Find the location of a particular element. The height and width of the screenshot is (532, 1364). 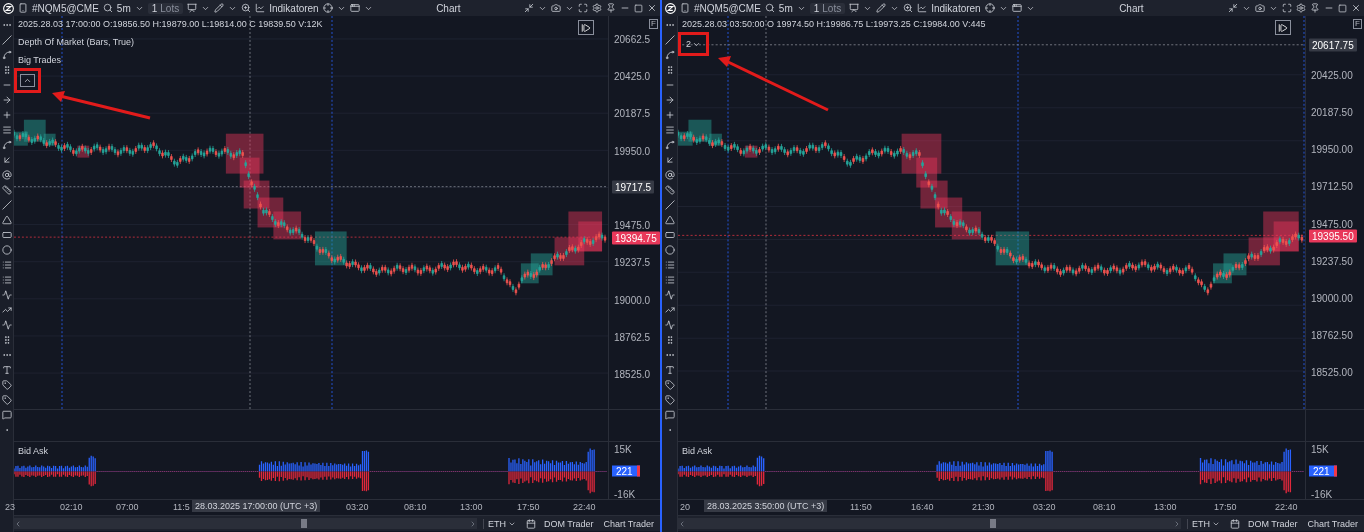

expand-button: 2 is located at coordinates (693, 44).